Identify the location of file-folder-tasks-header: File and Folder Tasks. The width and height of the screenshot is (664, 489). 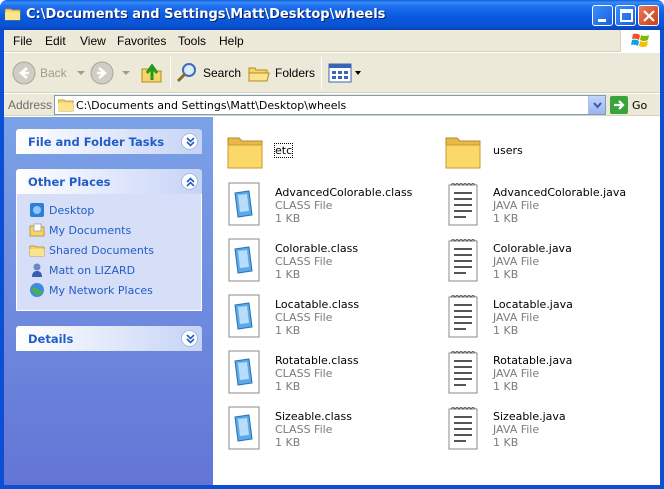
(109, 141).